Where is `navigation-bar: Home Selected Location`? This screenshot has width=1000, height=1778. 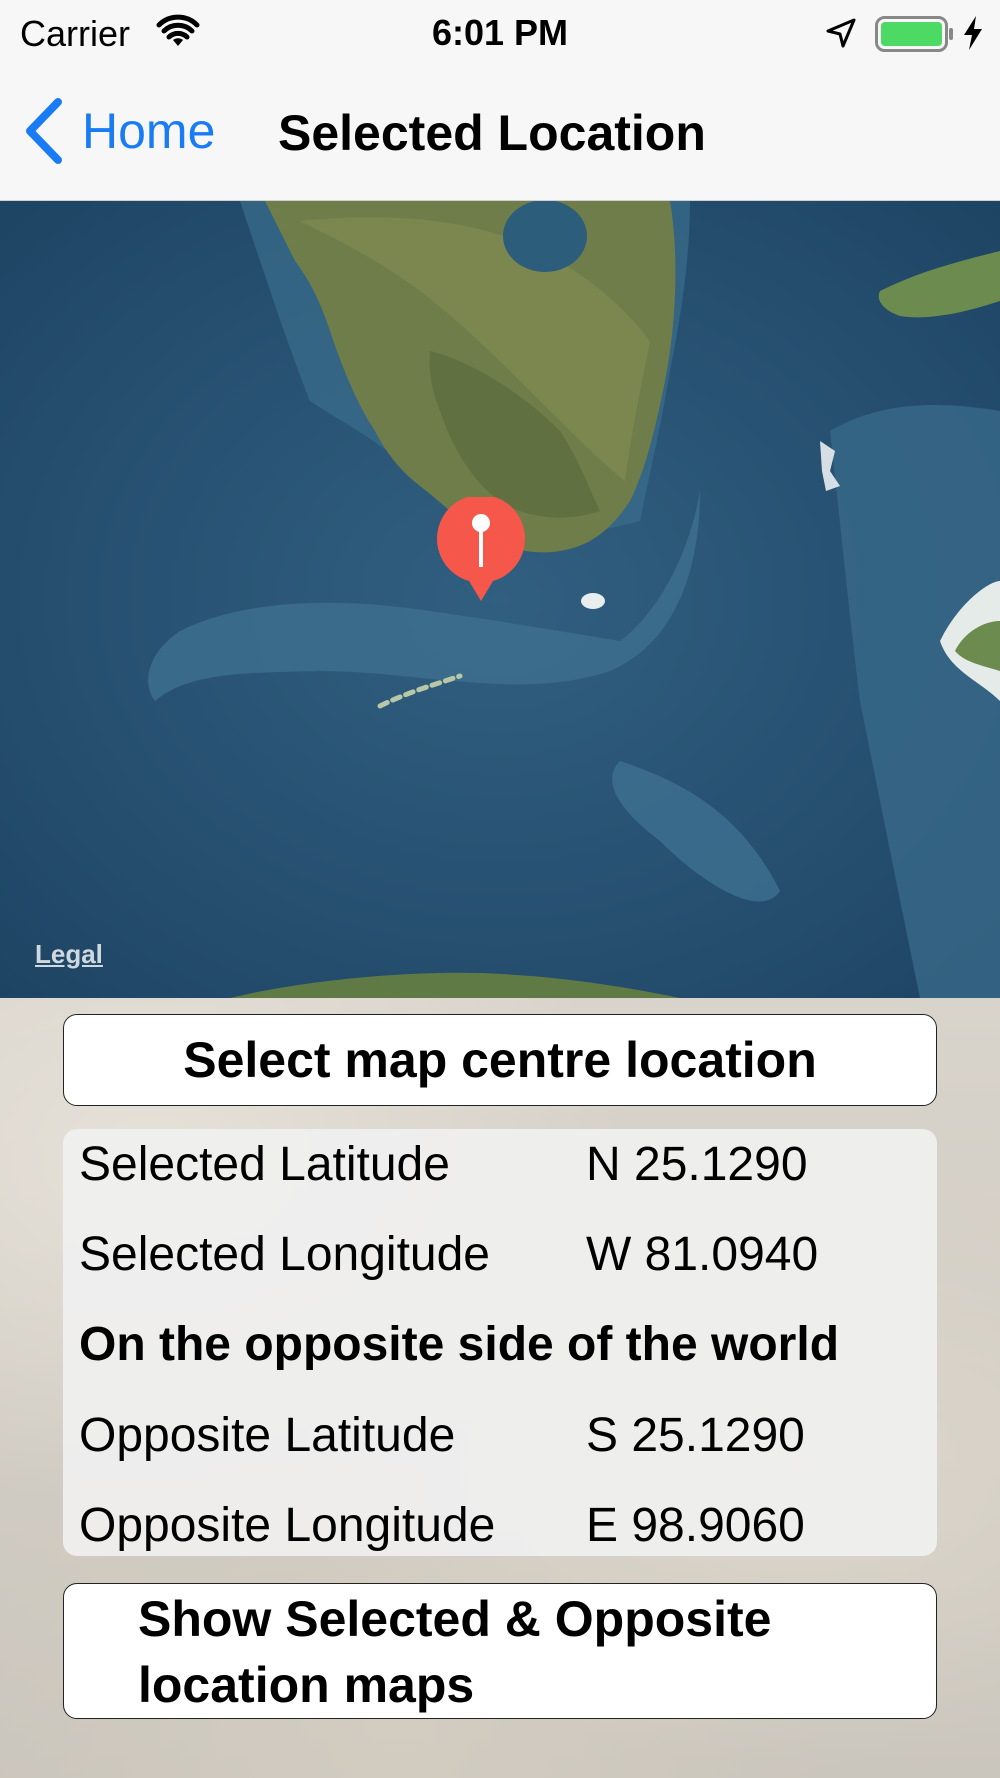 navigation-bar: Home Selected Location is located at coordinates (500, 133).